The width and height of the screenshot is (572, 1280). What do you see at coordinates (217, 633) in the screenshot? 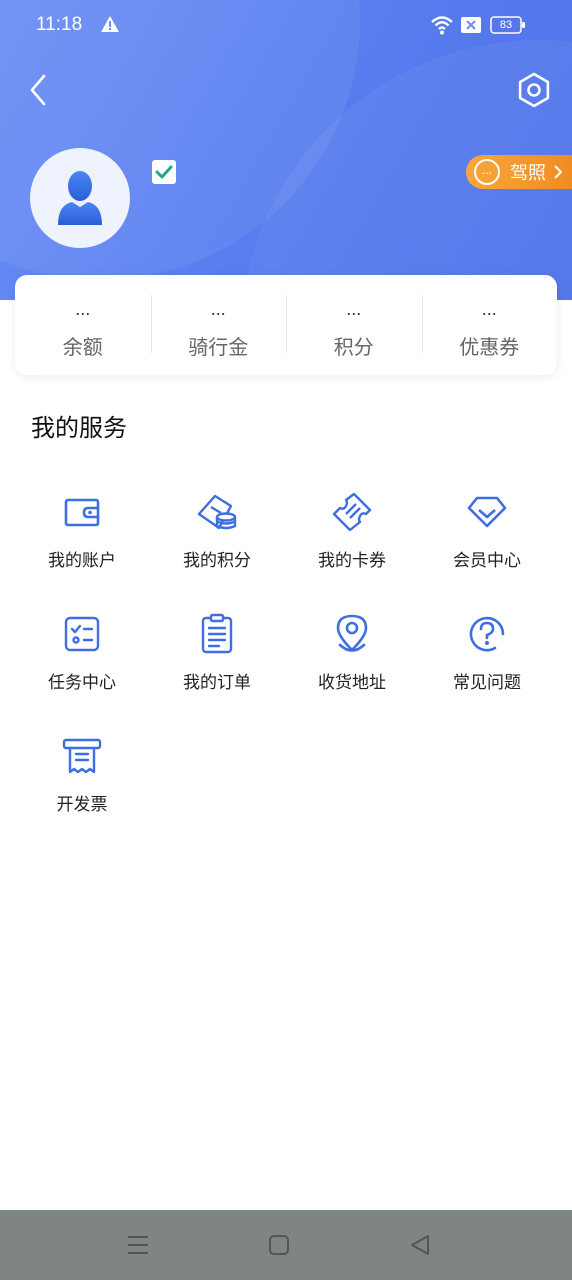
I see `clipboard-icon` at bounding box center [217, 633].